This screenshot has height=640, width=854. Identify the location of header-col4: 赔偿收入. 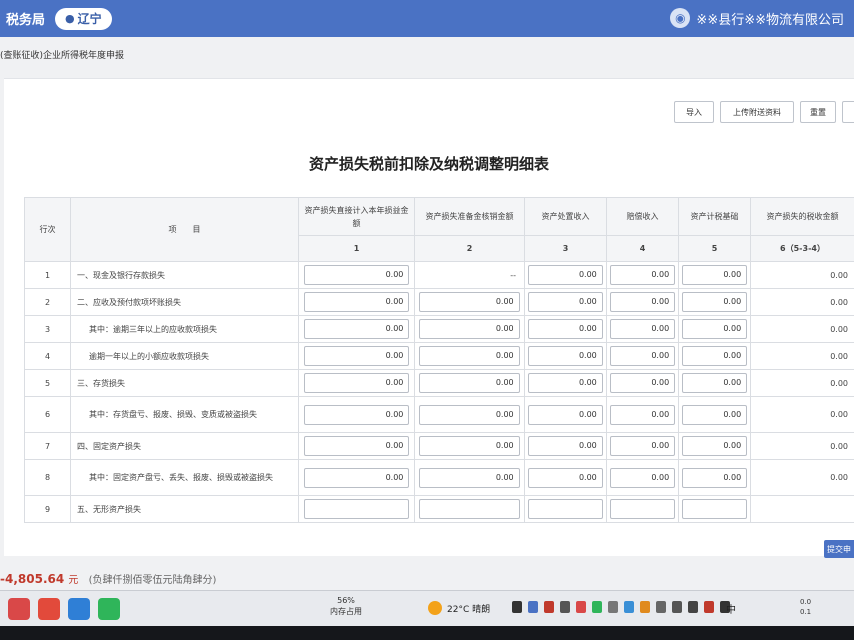
(642, 216).